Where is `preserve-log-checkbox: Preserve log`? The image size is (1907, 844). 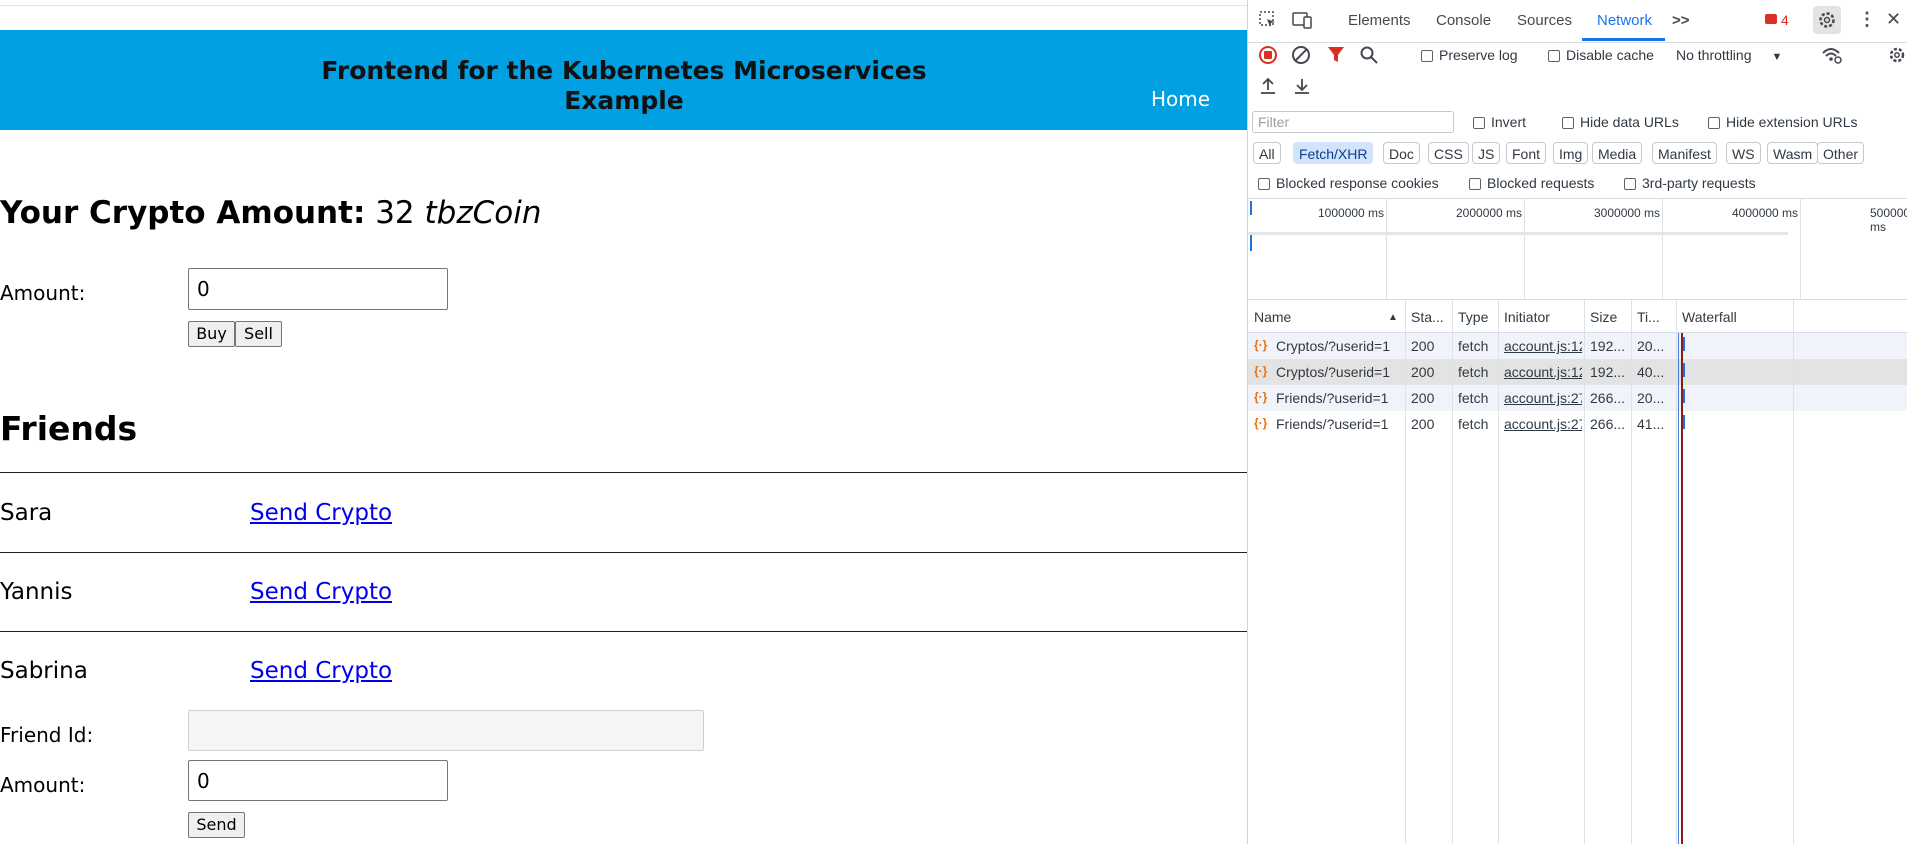
preserve-log-checkbox: Preserve log is located at coordinates (1469, 55).